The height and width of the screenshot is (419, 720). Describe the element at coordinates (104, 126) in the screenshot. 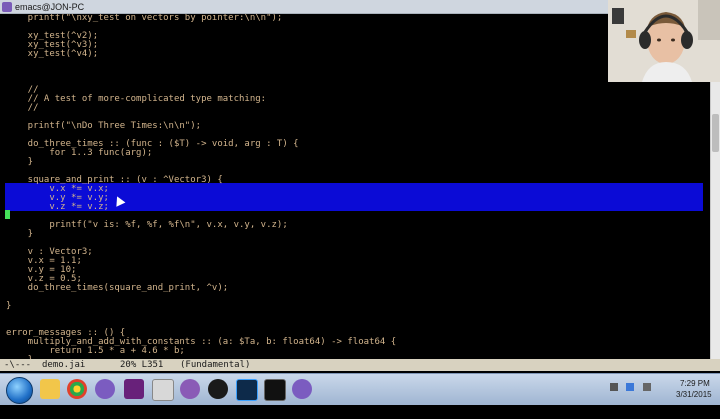

I see `code-line-text: printf("\nDo Three Times:\n\n");` at that location.